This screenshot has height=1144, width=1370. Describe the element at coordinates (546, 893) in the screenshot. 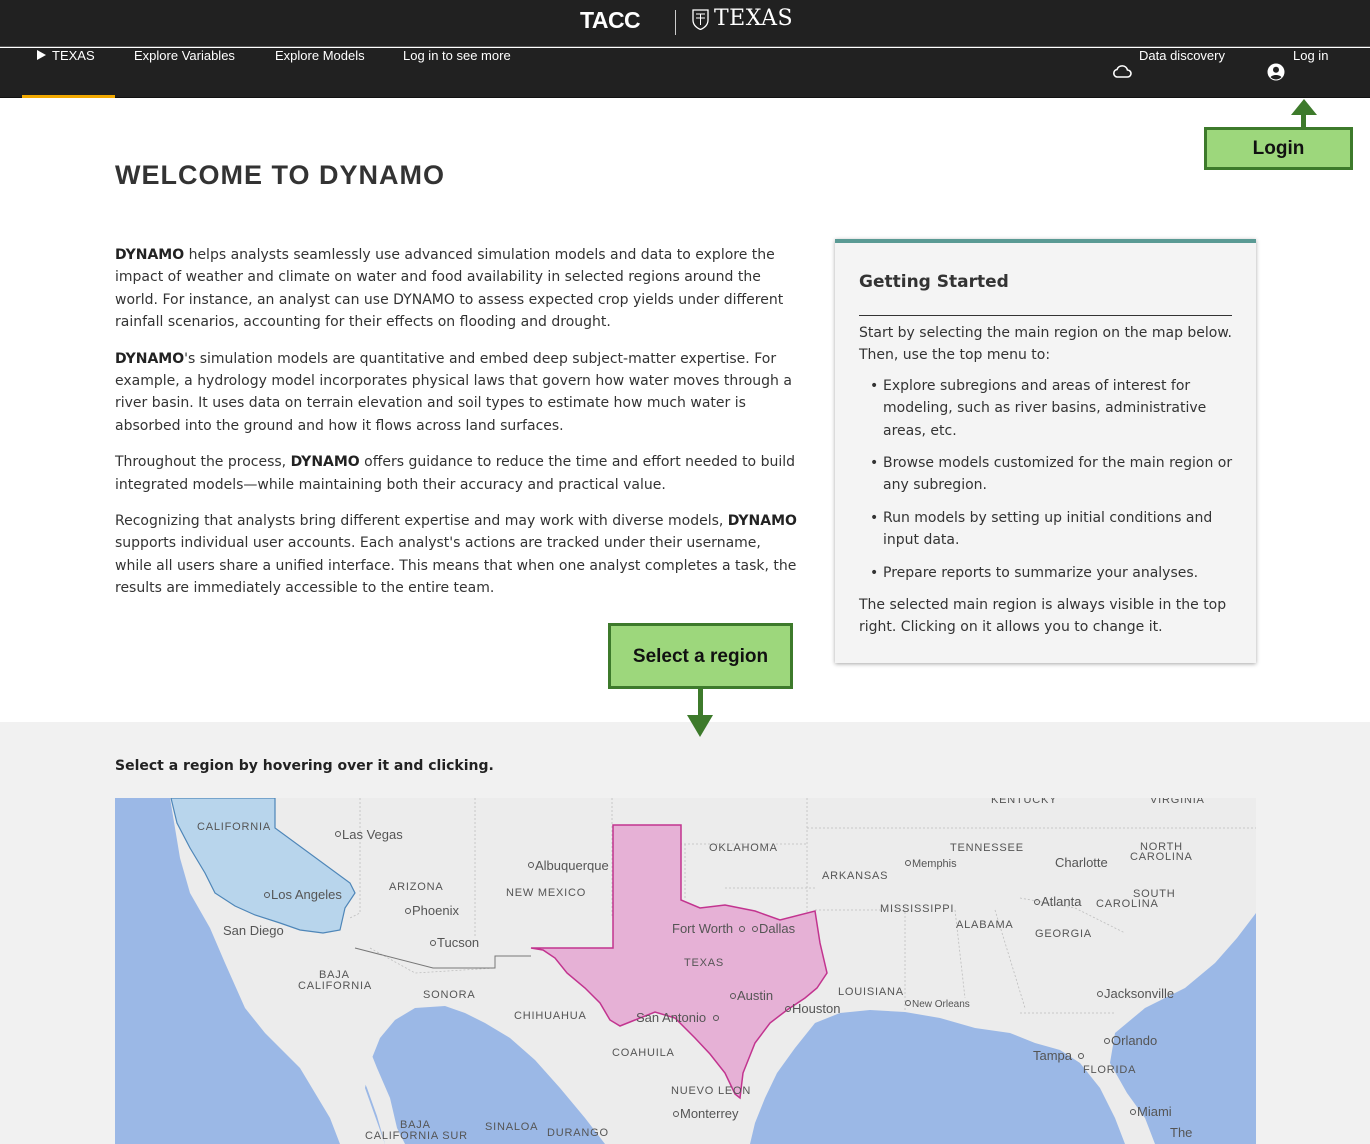

I see `map-label: NEW MEXICO` at that location.